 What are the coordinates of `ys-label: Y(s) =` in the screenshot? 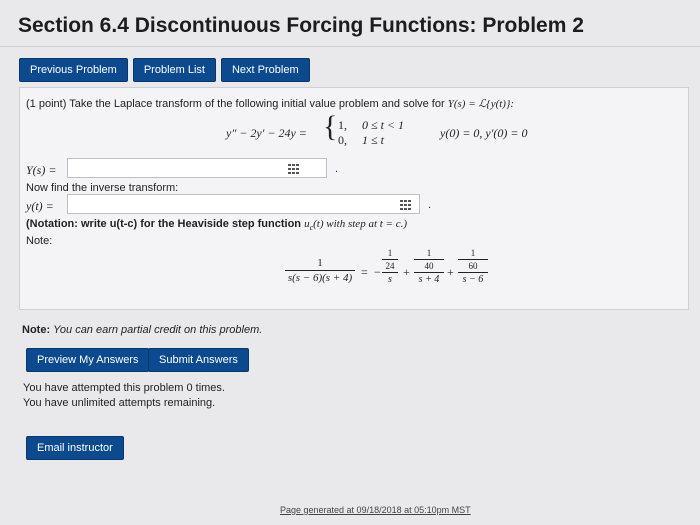 It's located at (41, 170).